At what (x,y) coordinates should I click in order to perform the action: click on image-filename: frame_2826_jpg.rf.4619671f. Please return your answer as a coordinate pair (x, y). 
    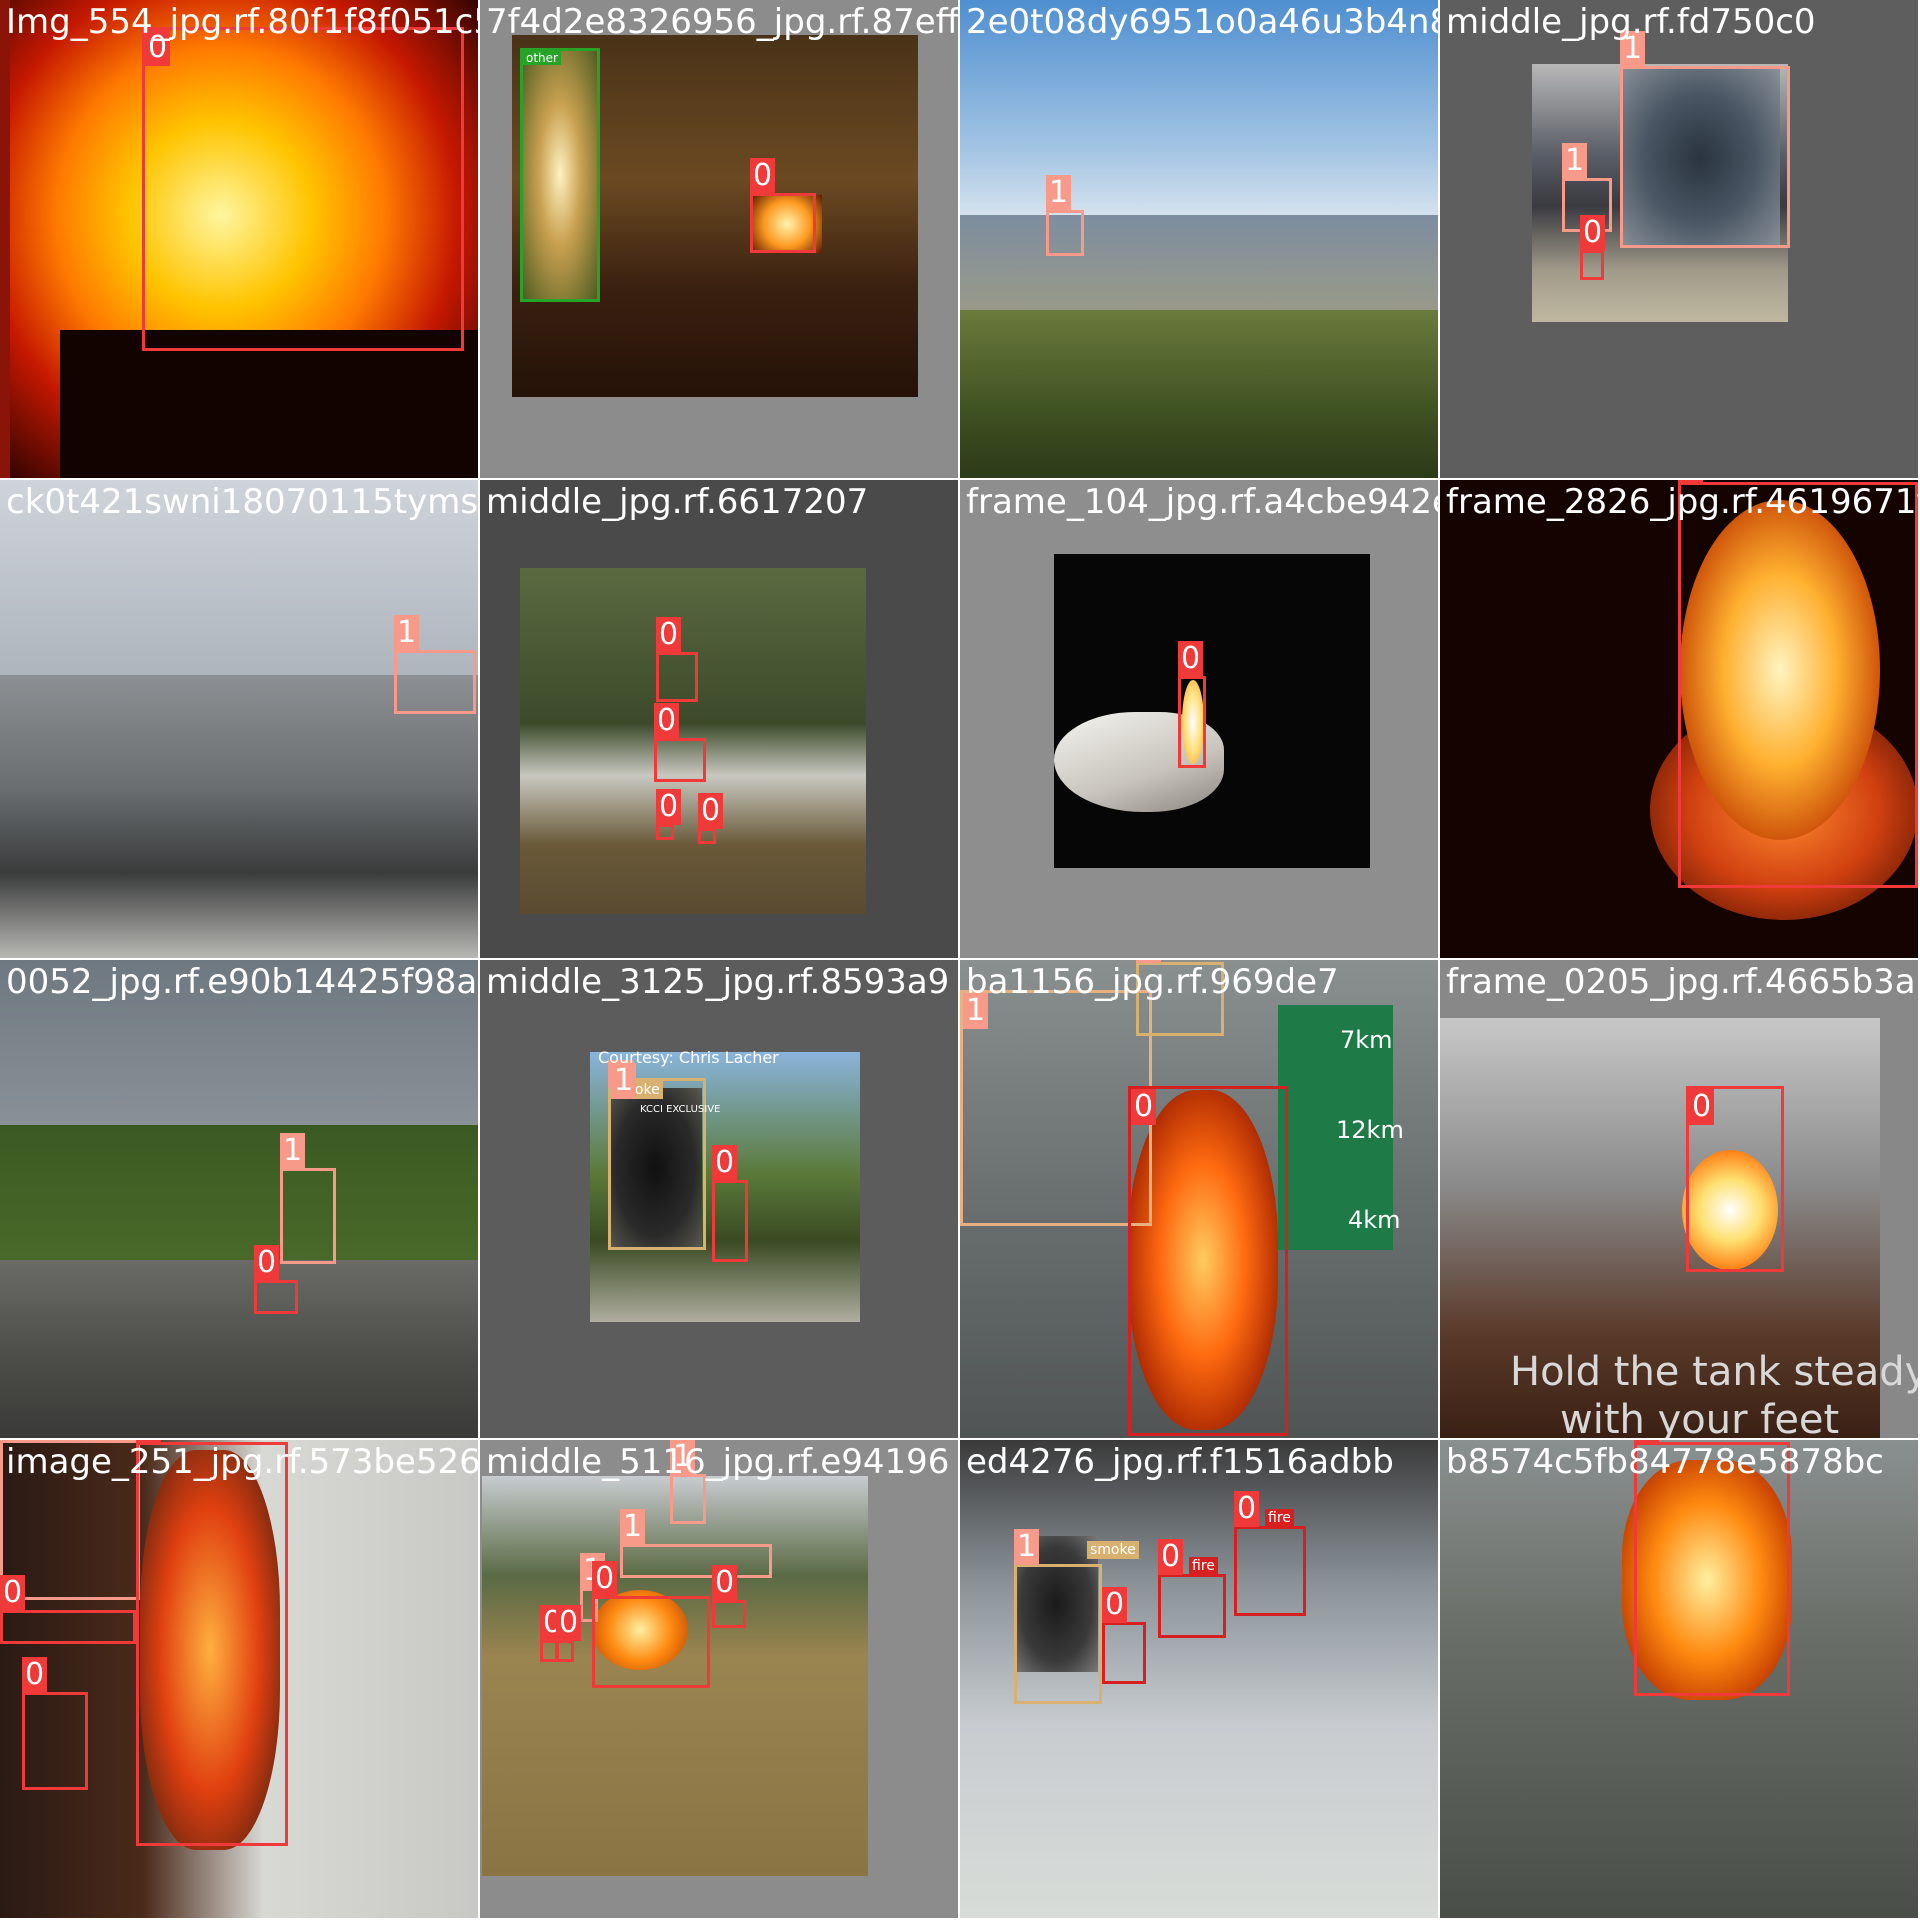
    Looking at the image, I should click on (1682, 502).